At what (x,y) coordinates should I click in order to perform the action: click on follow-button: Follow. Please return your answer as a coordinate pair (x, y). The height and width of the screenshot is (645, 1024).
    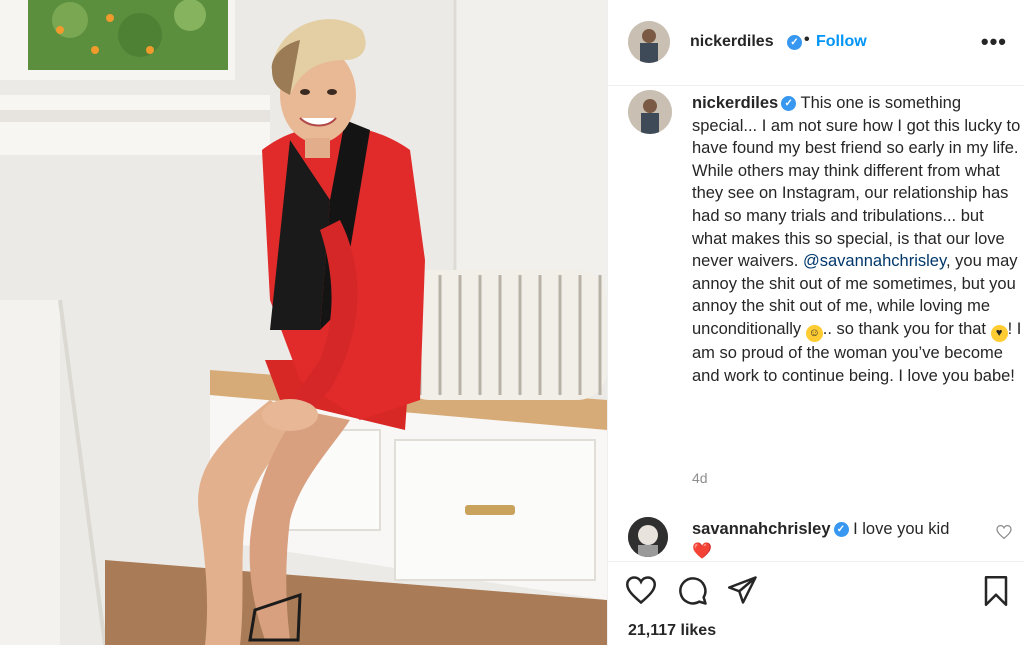
    Looking at the image, I should click on (841, 42).